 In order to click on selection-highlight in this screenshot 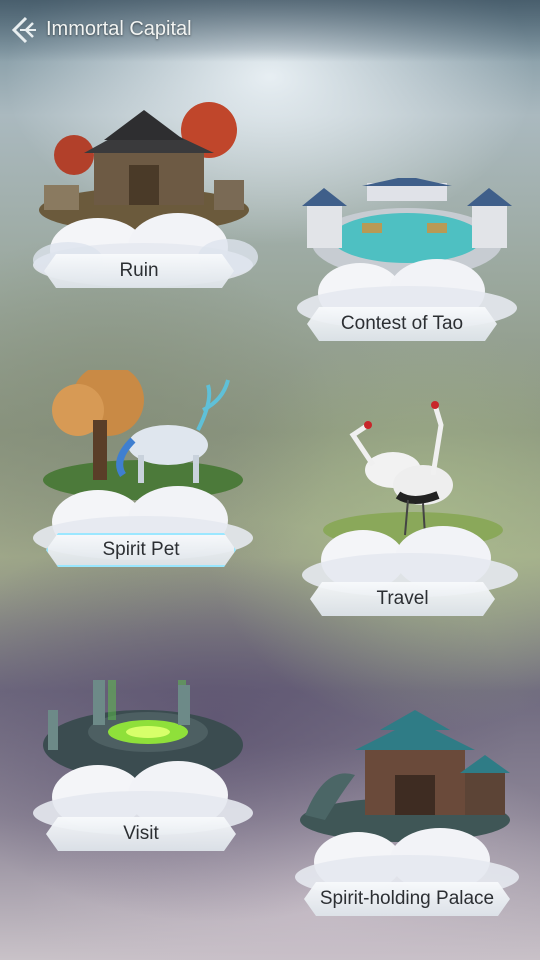, I will do `click(141, 550)`.